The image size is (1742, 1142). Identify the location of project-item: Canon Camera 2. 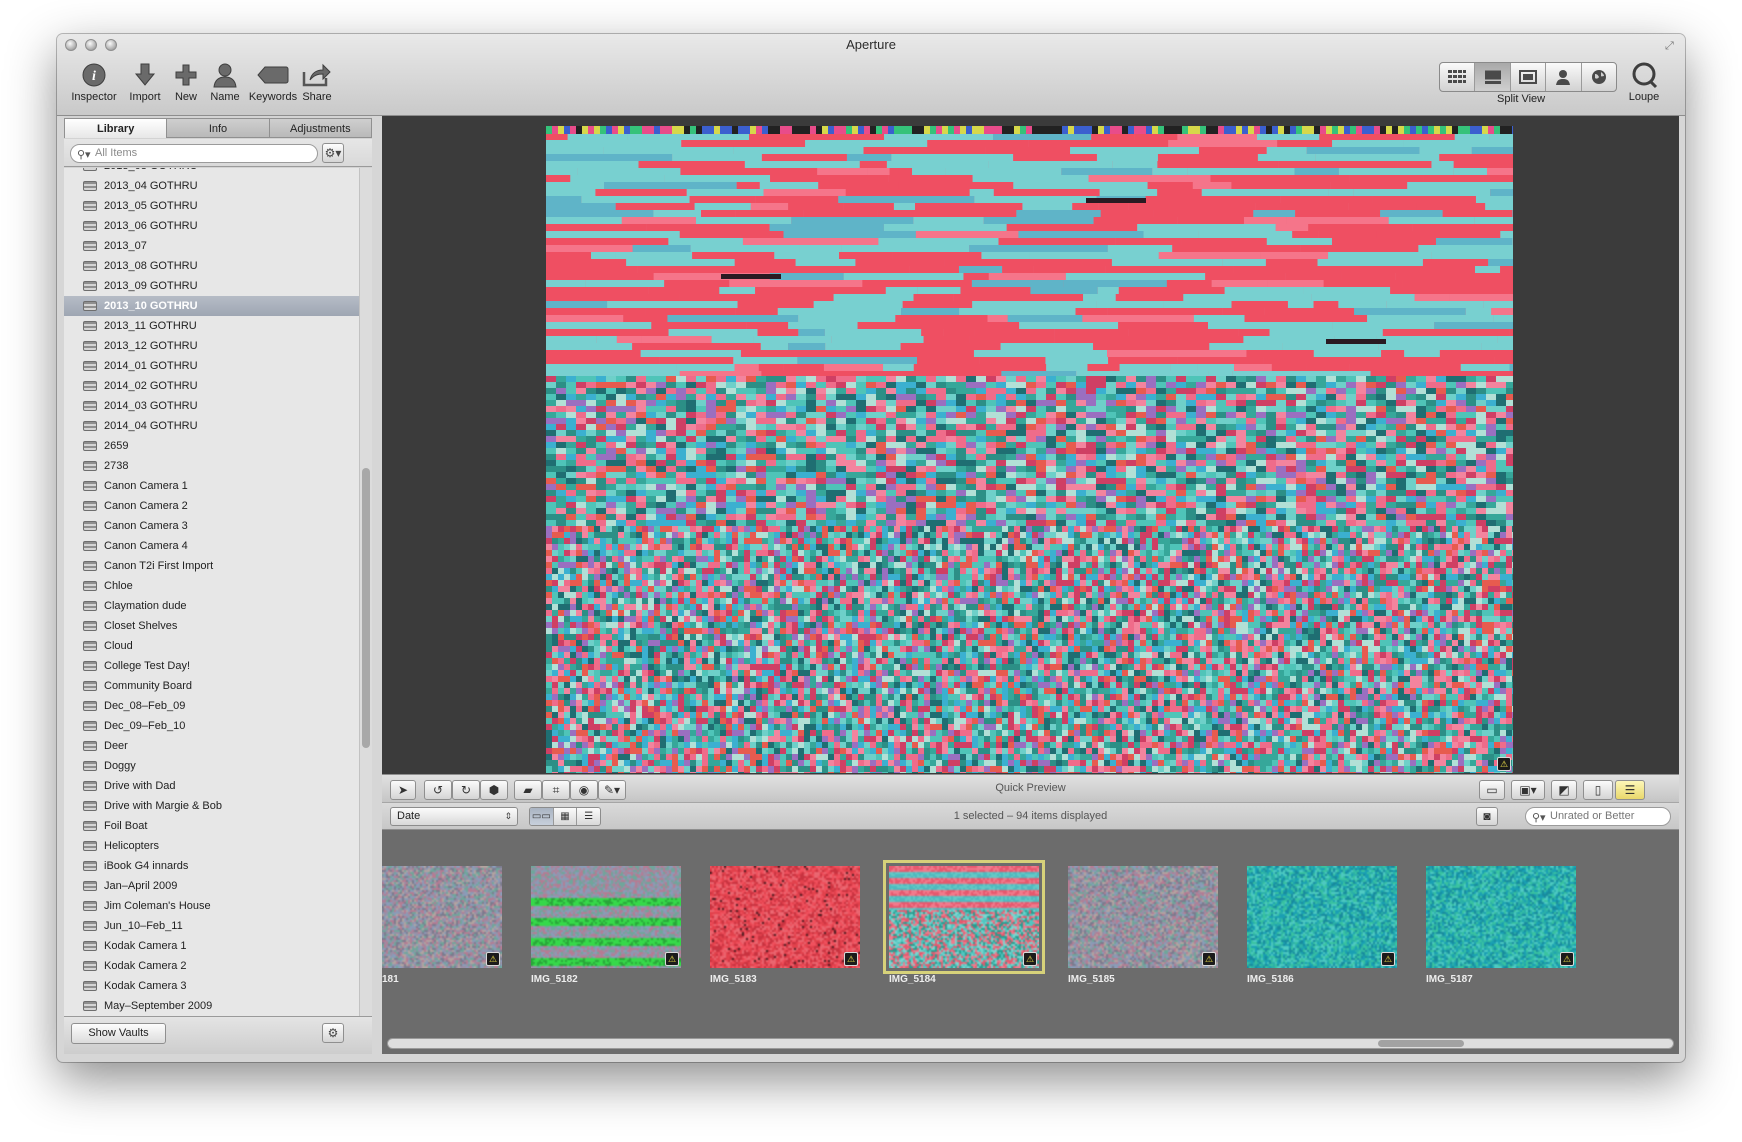
(211, 506).